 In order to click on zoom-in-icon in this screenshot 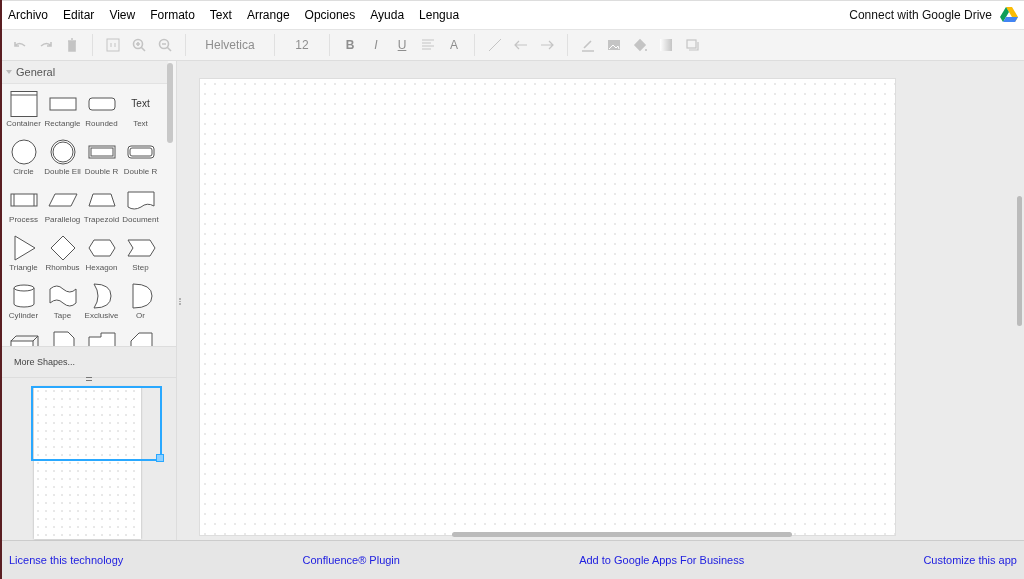, I will do `click(139, 45)`.